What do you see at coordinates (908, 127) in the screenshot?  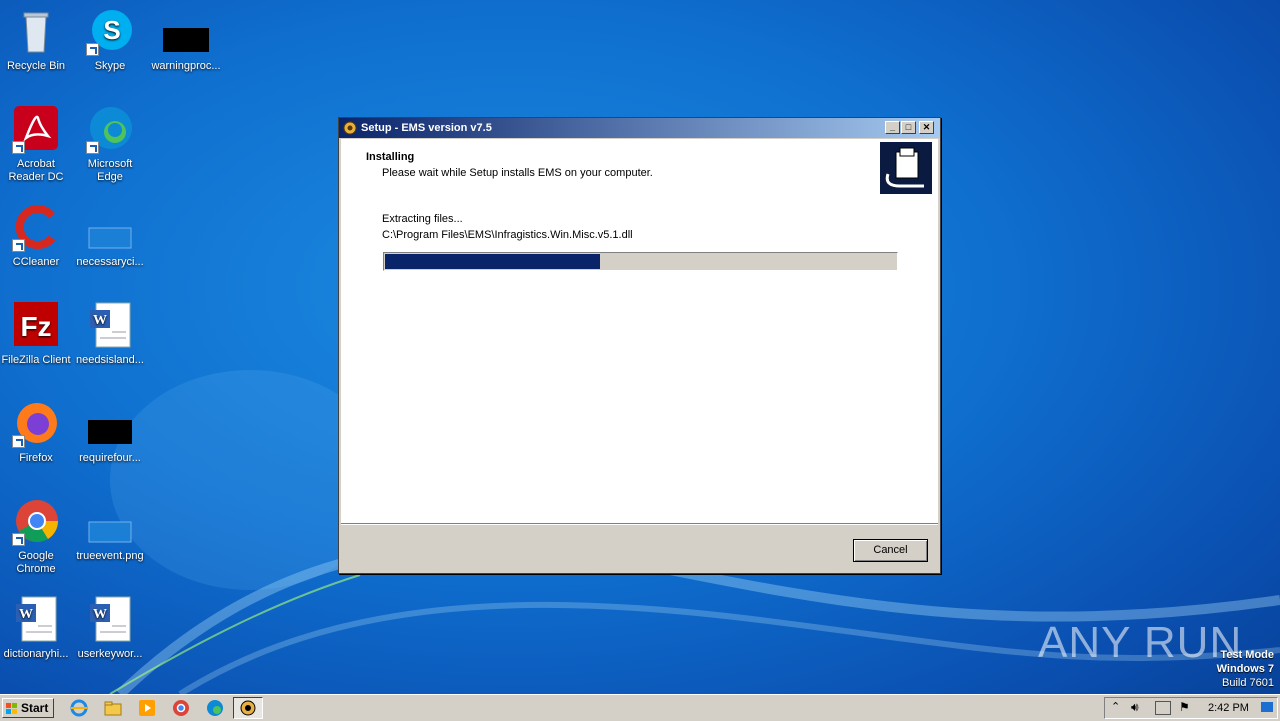 I see `maximize-button: □` at bounding box center [908, 127].